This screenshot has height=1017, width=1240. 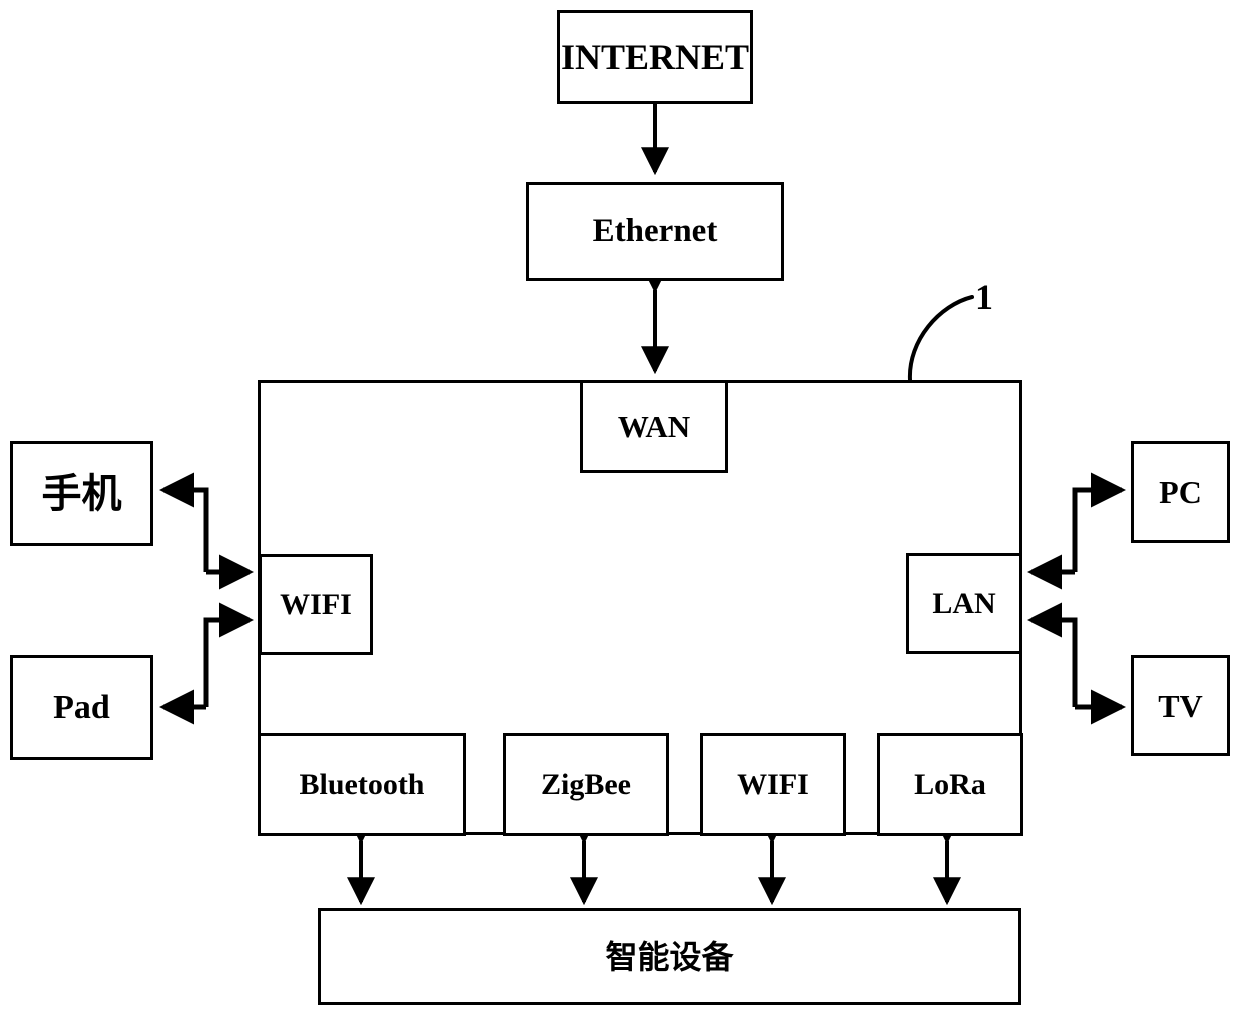 I want to click on callout-number-label: 1, so click(x=984, y=297).